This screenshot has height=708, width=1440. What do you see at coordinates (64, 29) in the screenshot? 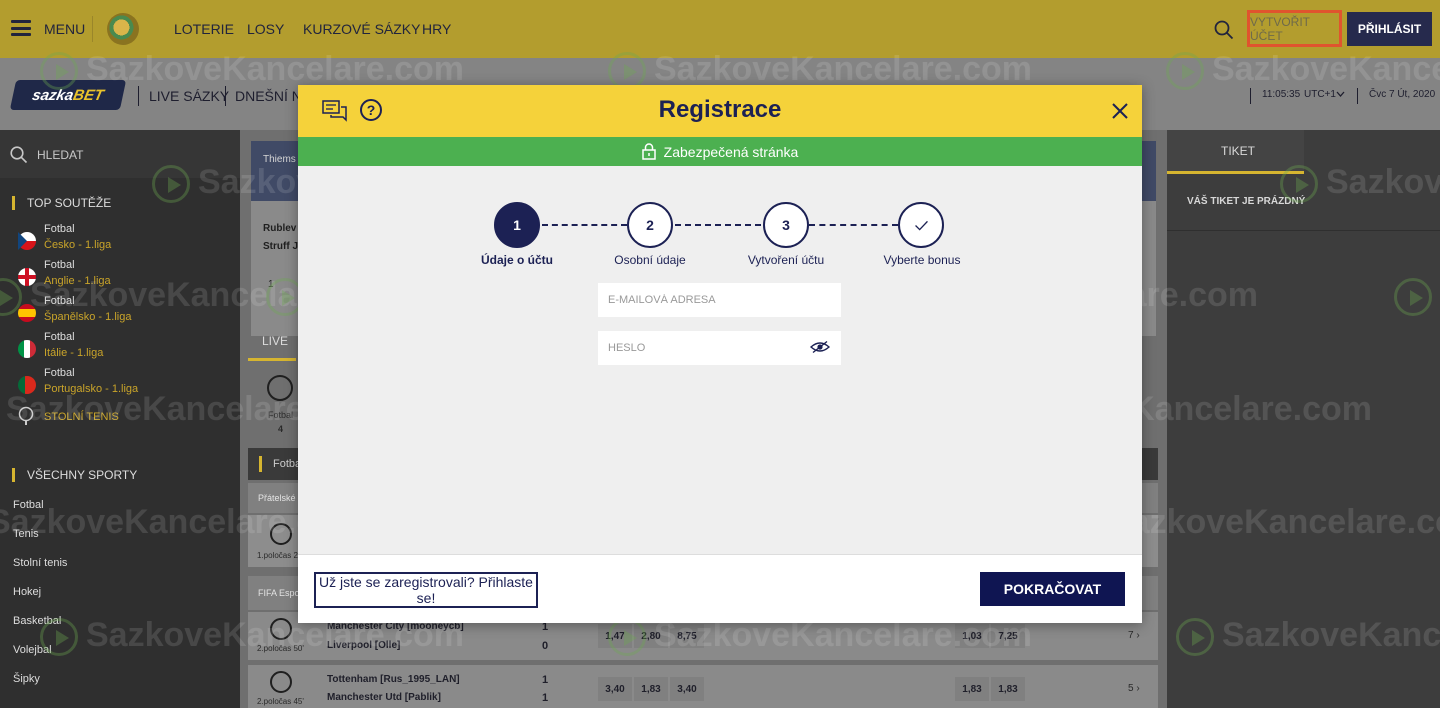
I see `menu-button: MENU` at bounding box center [64, 29].